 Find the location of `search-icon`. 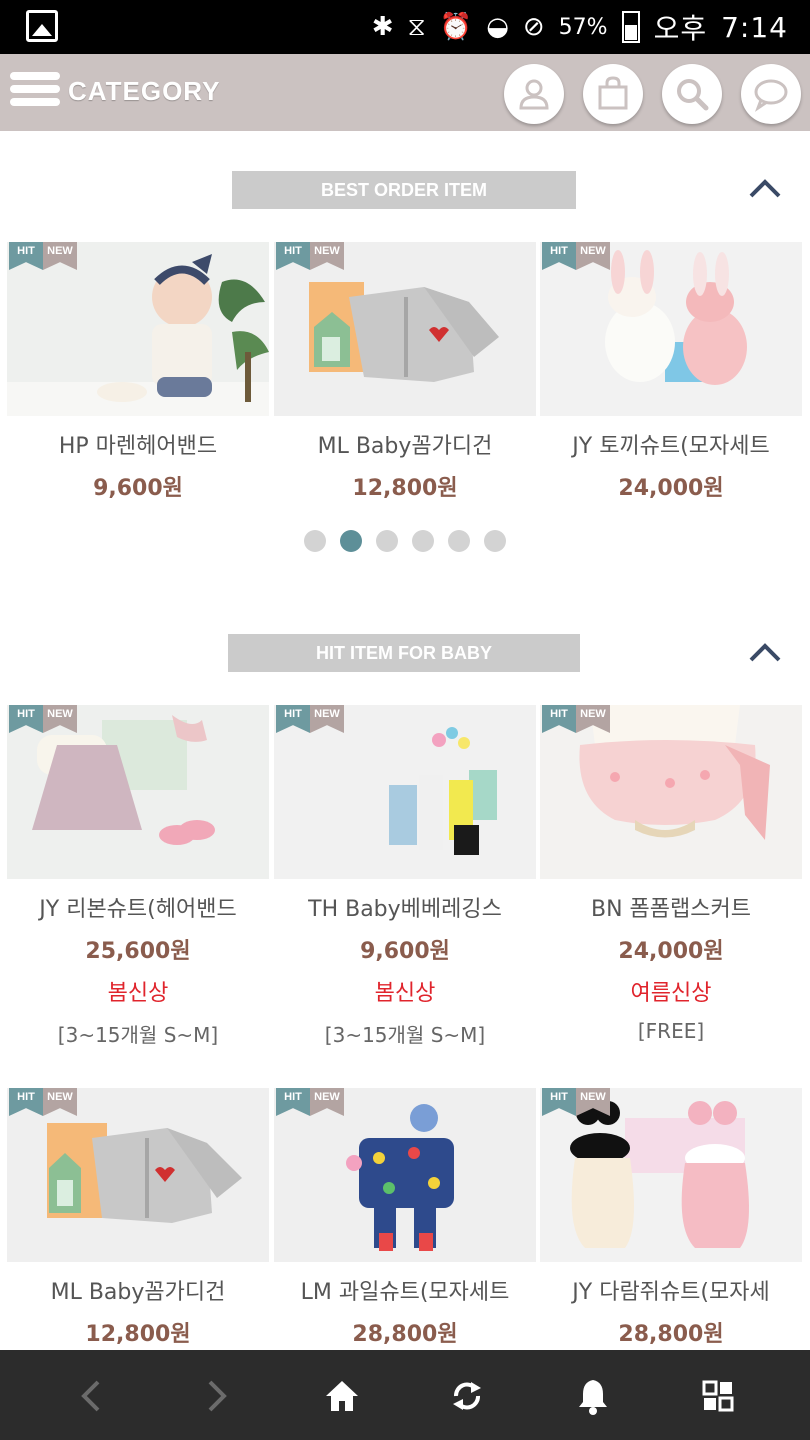

search-icon is located at coordinates (693, 95).